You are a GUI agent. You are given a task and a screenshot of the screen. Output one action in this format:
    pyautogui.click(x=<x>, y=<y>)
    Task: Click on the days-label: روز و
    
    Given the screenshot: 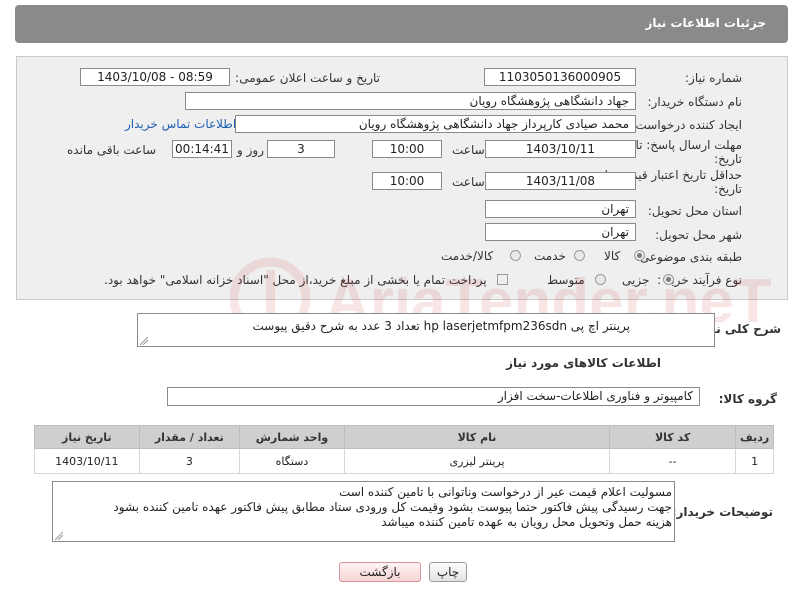 What is the action you would take?
    pyautogui.click(x=250, y=150)
    